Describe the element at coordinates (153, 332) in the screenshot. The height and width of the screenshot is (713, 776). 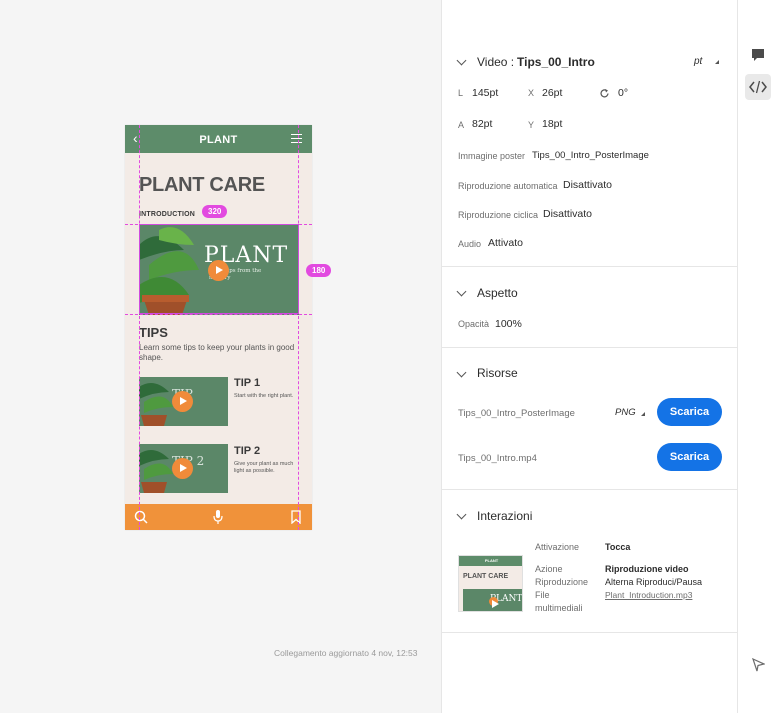
I see `tips-heading: TIPS` at that location.